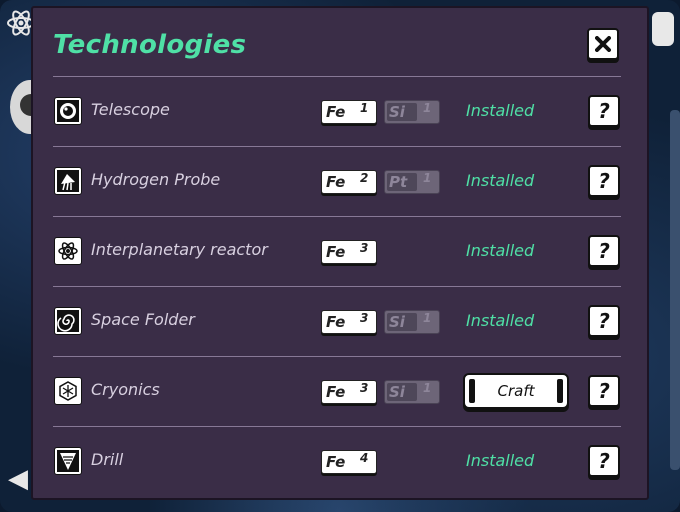  Describe the element at coordinates (68, 391) in the screenshot. I see `snowflake-icon` at that location.